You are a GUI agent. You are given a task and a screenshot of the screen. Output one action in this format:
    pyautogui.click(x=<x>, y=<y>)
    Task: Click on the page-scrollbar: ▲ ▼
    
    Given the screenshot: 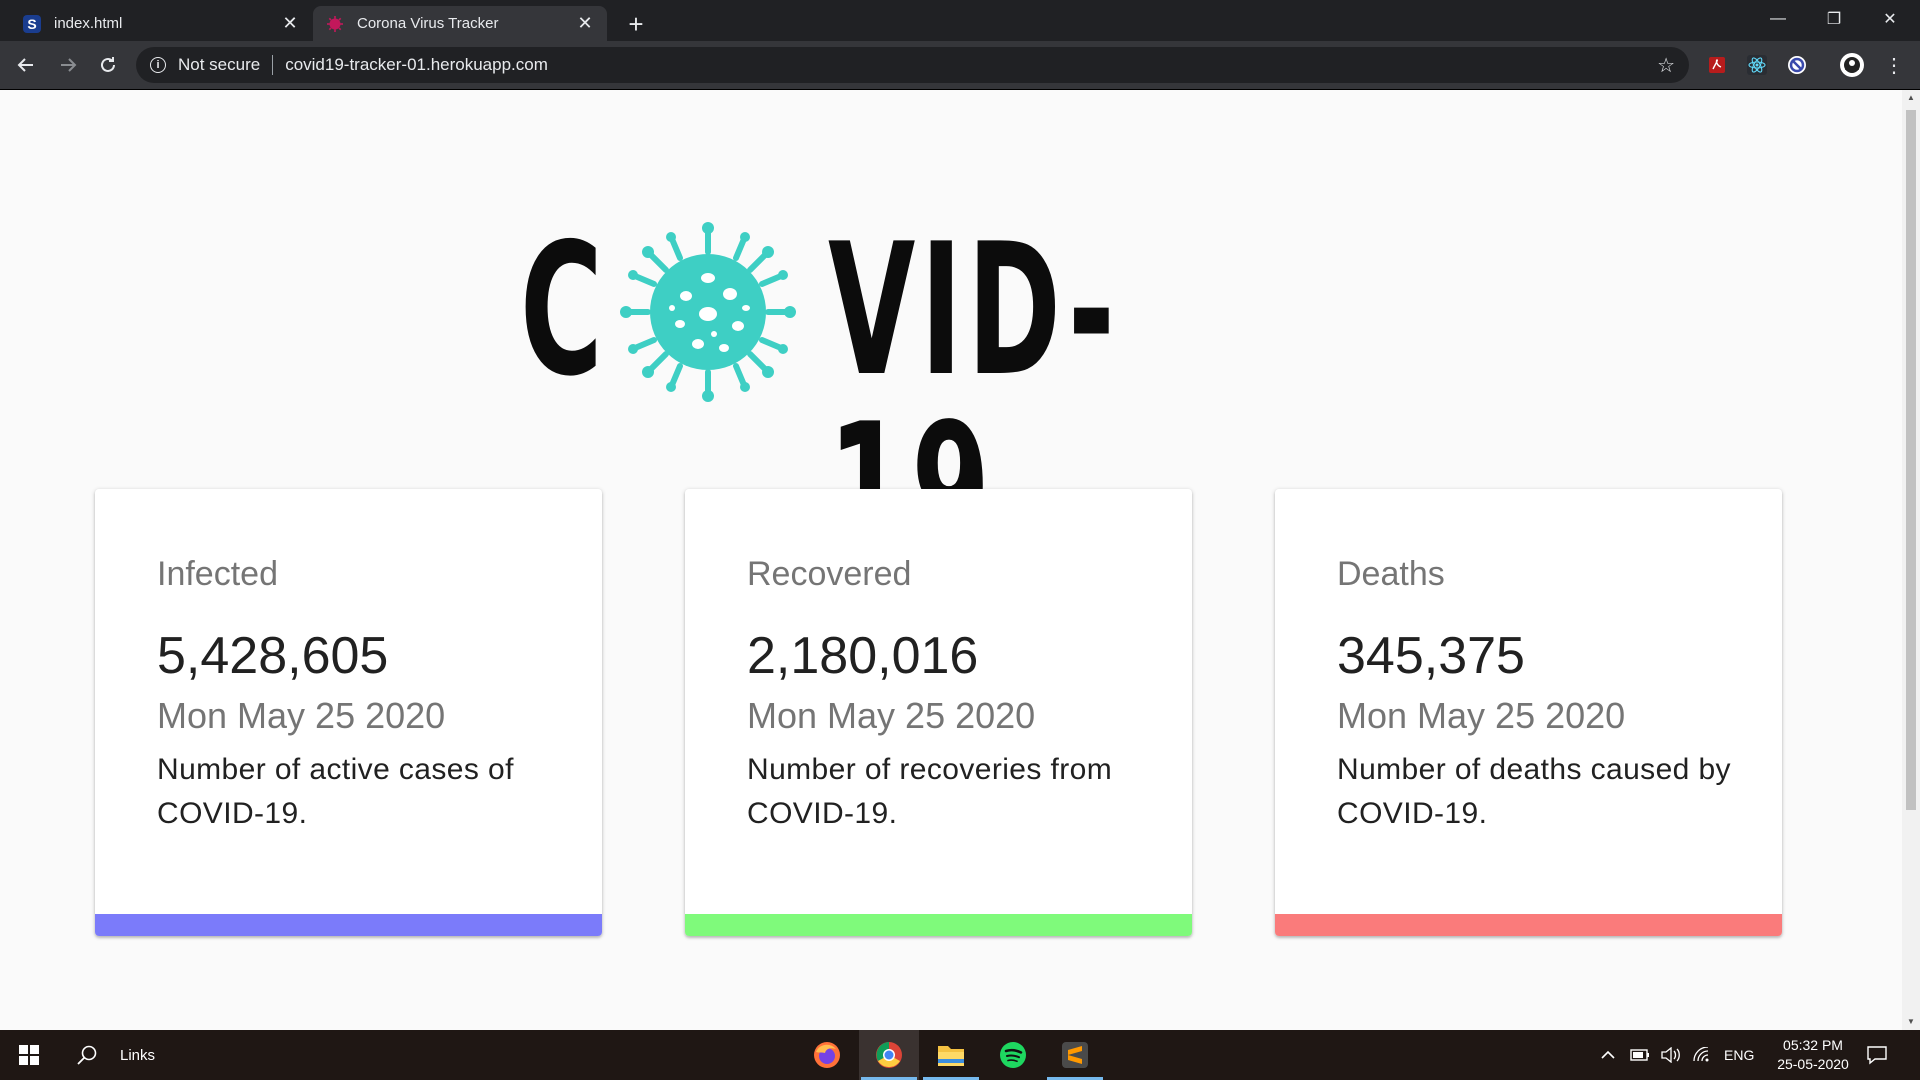 What is the action you would take?
    pyautogui.click(x=1911, y=560)
    